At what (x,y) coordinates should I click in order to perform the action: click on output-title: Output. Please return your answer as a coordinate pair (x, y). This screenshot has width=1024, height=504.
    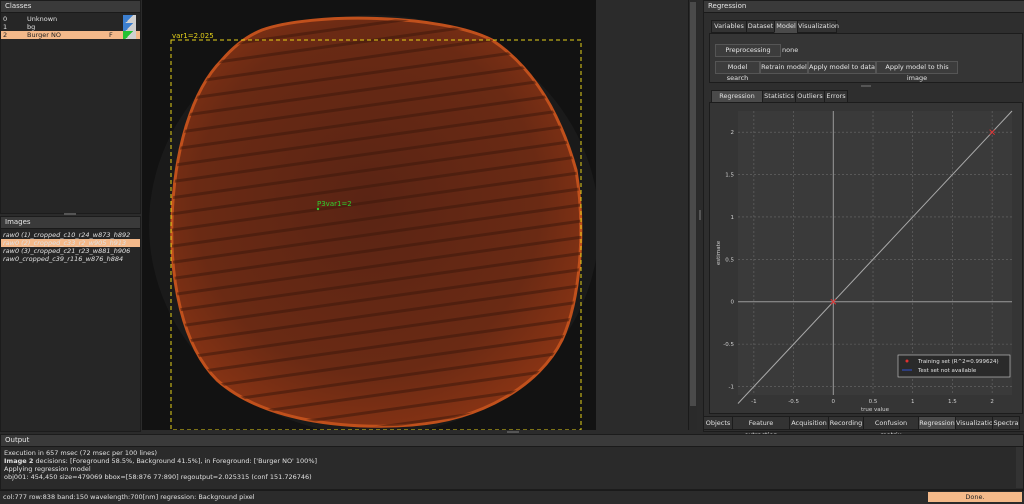
    Looking at the image, I should click on (512, 441).